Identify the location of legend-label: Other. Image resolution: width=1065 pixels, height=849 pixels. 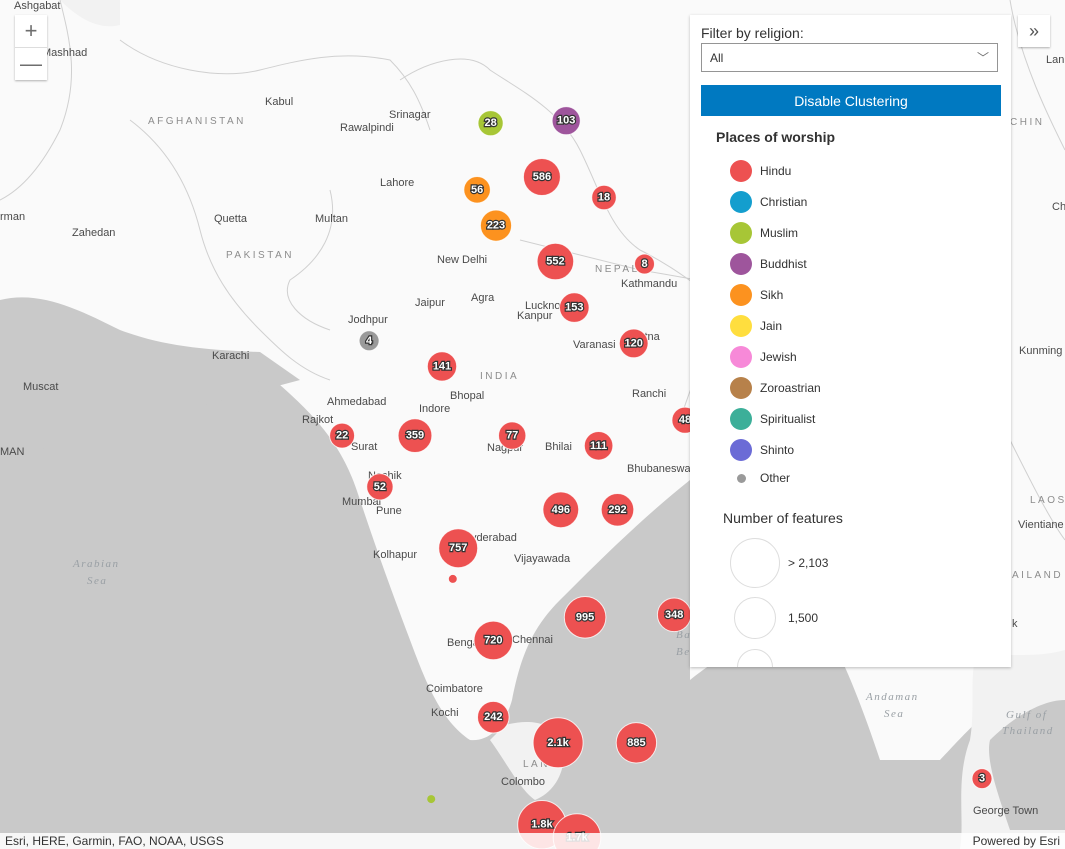
(775, 478).